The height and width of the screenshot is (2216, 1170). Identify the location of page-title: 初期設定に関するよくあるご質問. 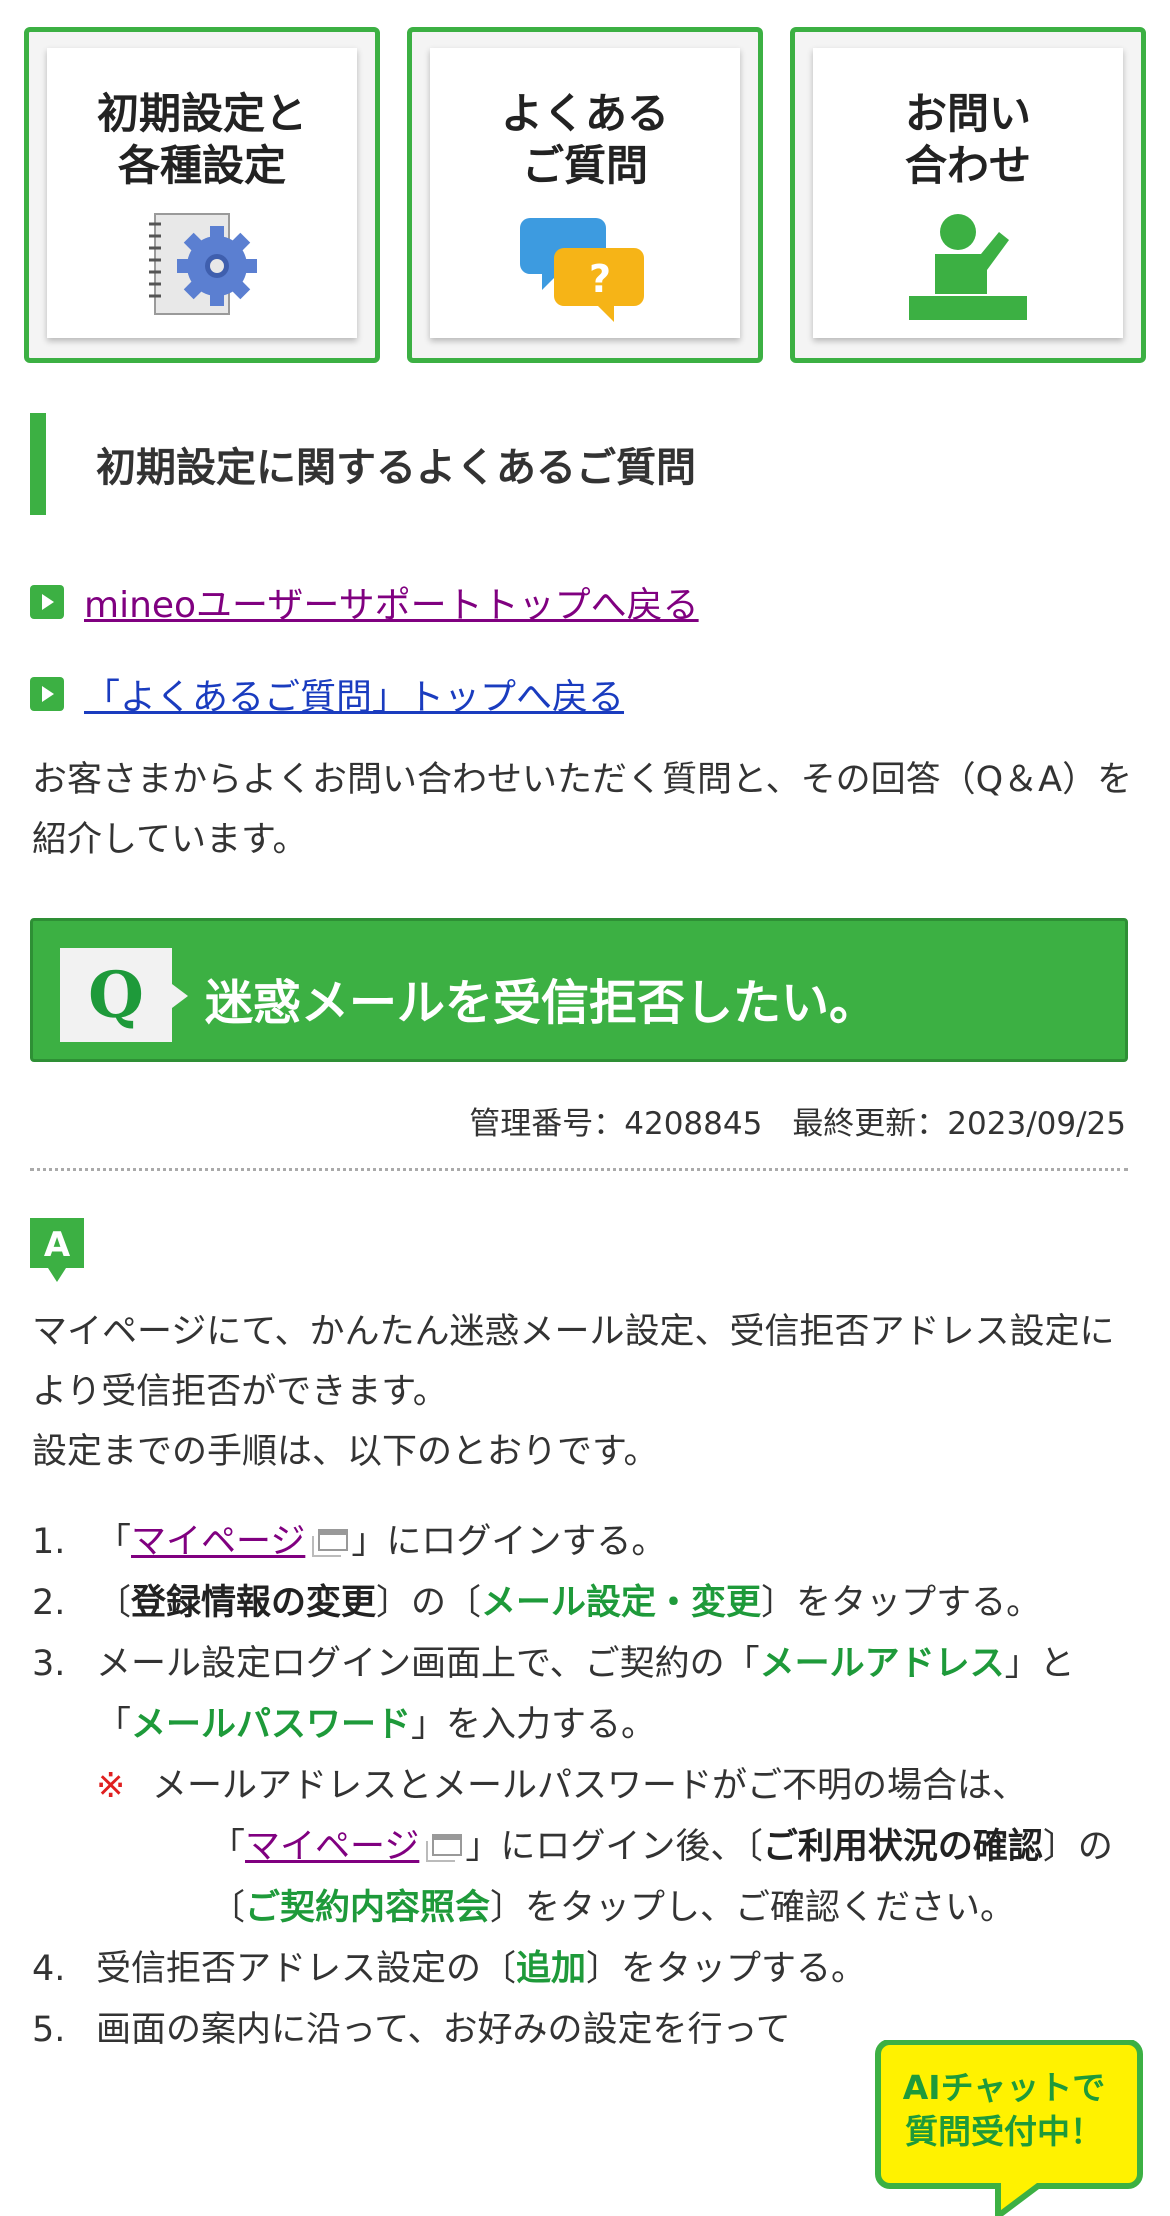
(396, 468).